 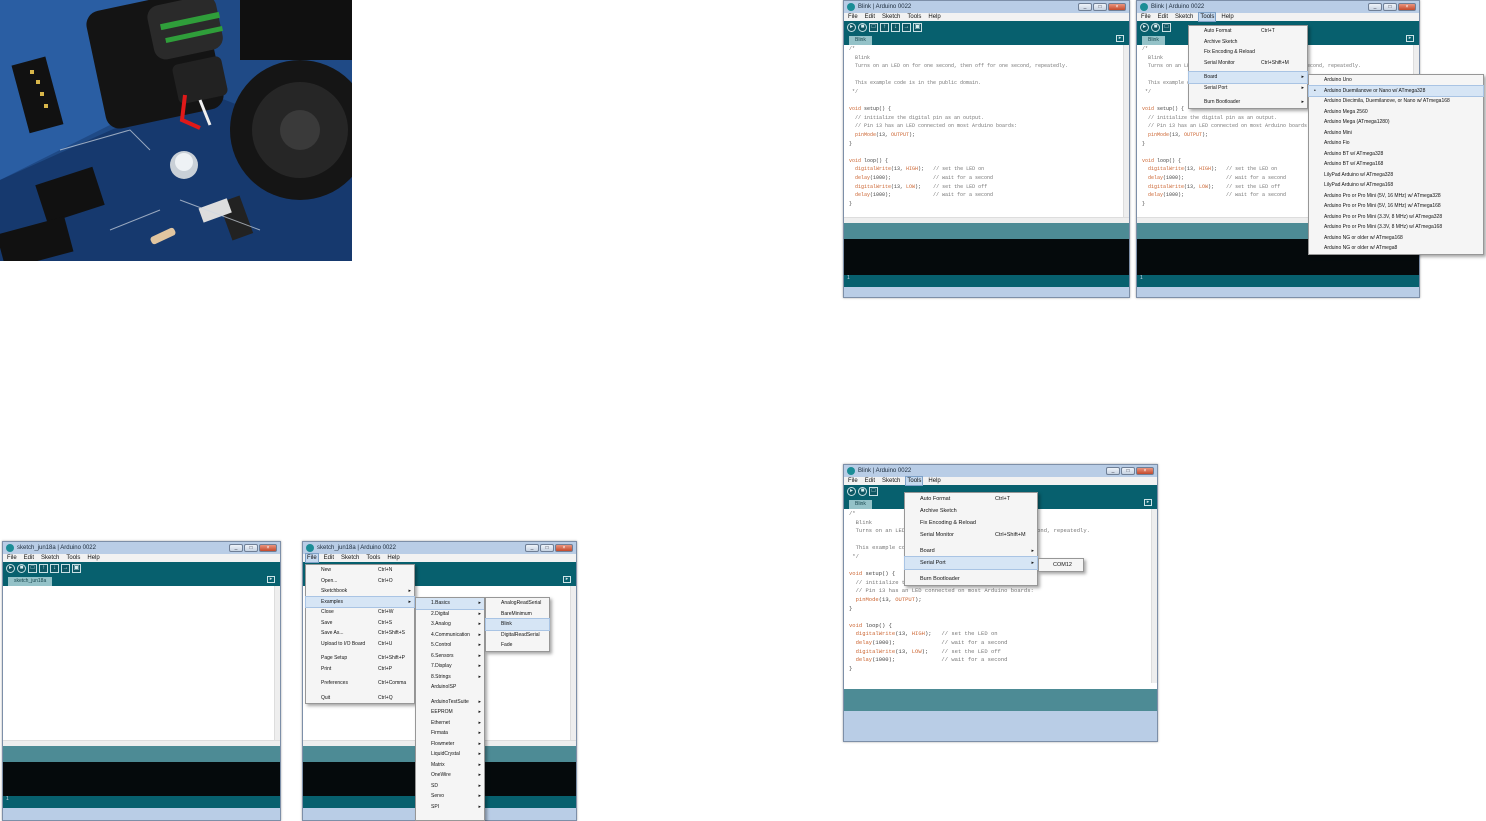 I want to click on new-icon: □, so click(x=32, y=568).